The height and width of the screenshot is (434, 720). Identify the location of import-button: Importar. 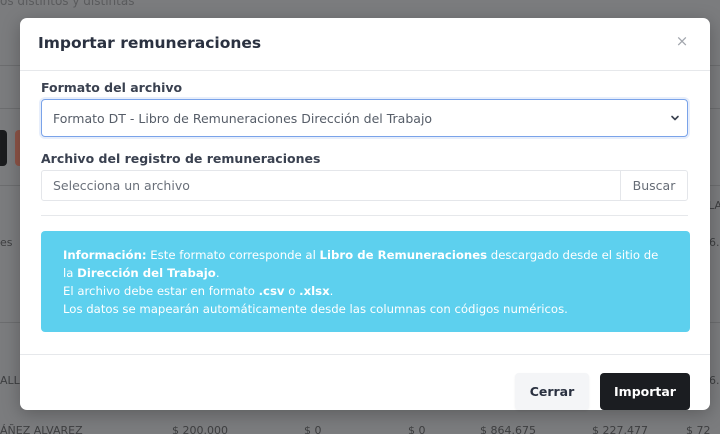
(645, 391).